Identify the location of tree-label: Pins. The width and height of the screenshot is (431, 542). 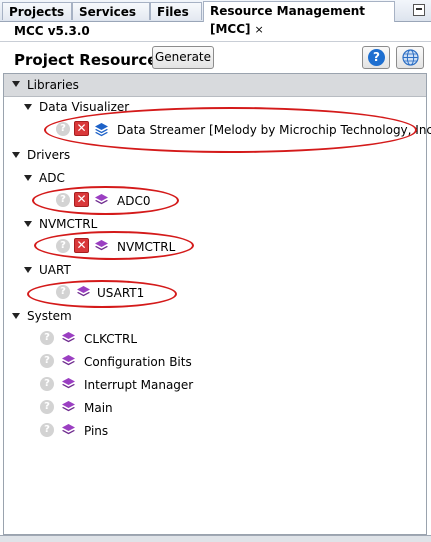
(96, 431).